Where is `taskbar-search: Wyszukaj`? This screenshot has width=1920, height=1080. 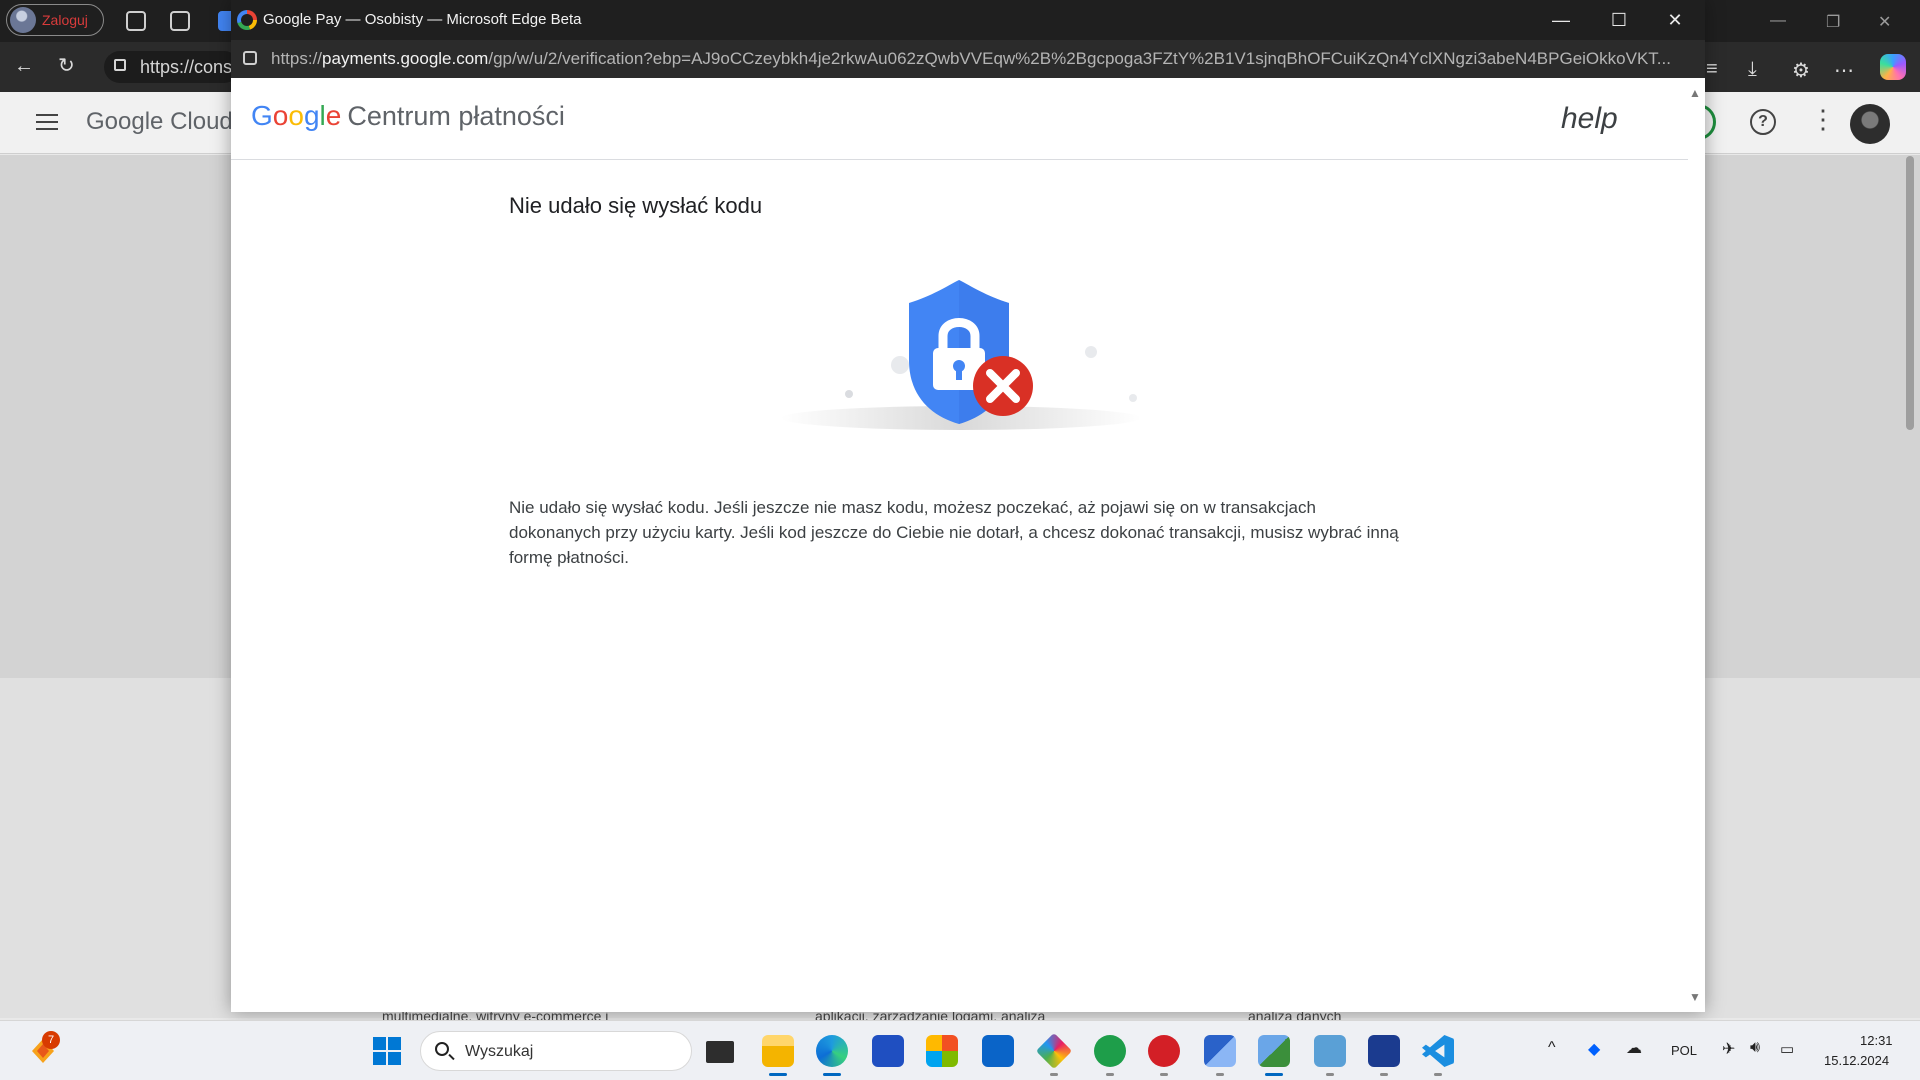 taskbar-search: Wyszukaj is located at coordinates (556, 1051).